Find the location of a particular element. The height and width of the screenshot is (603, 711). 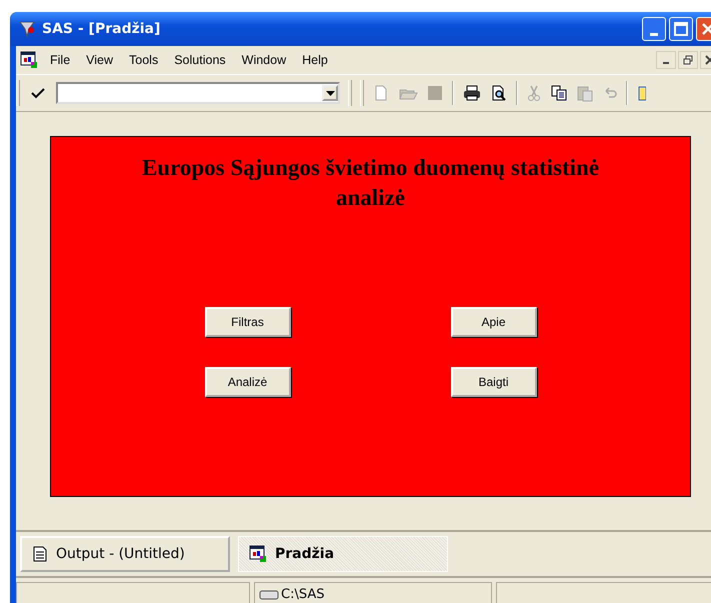

command-field is located at coordinates (198, 93).